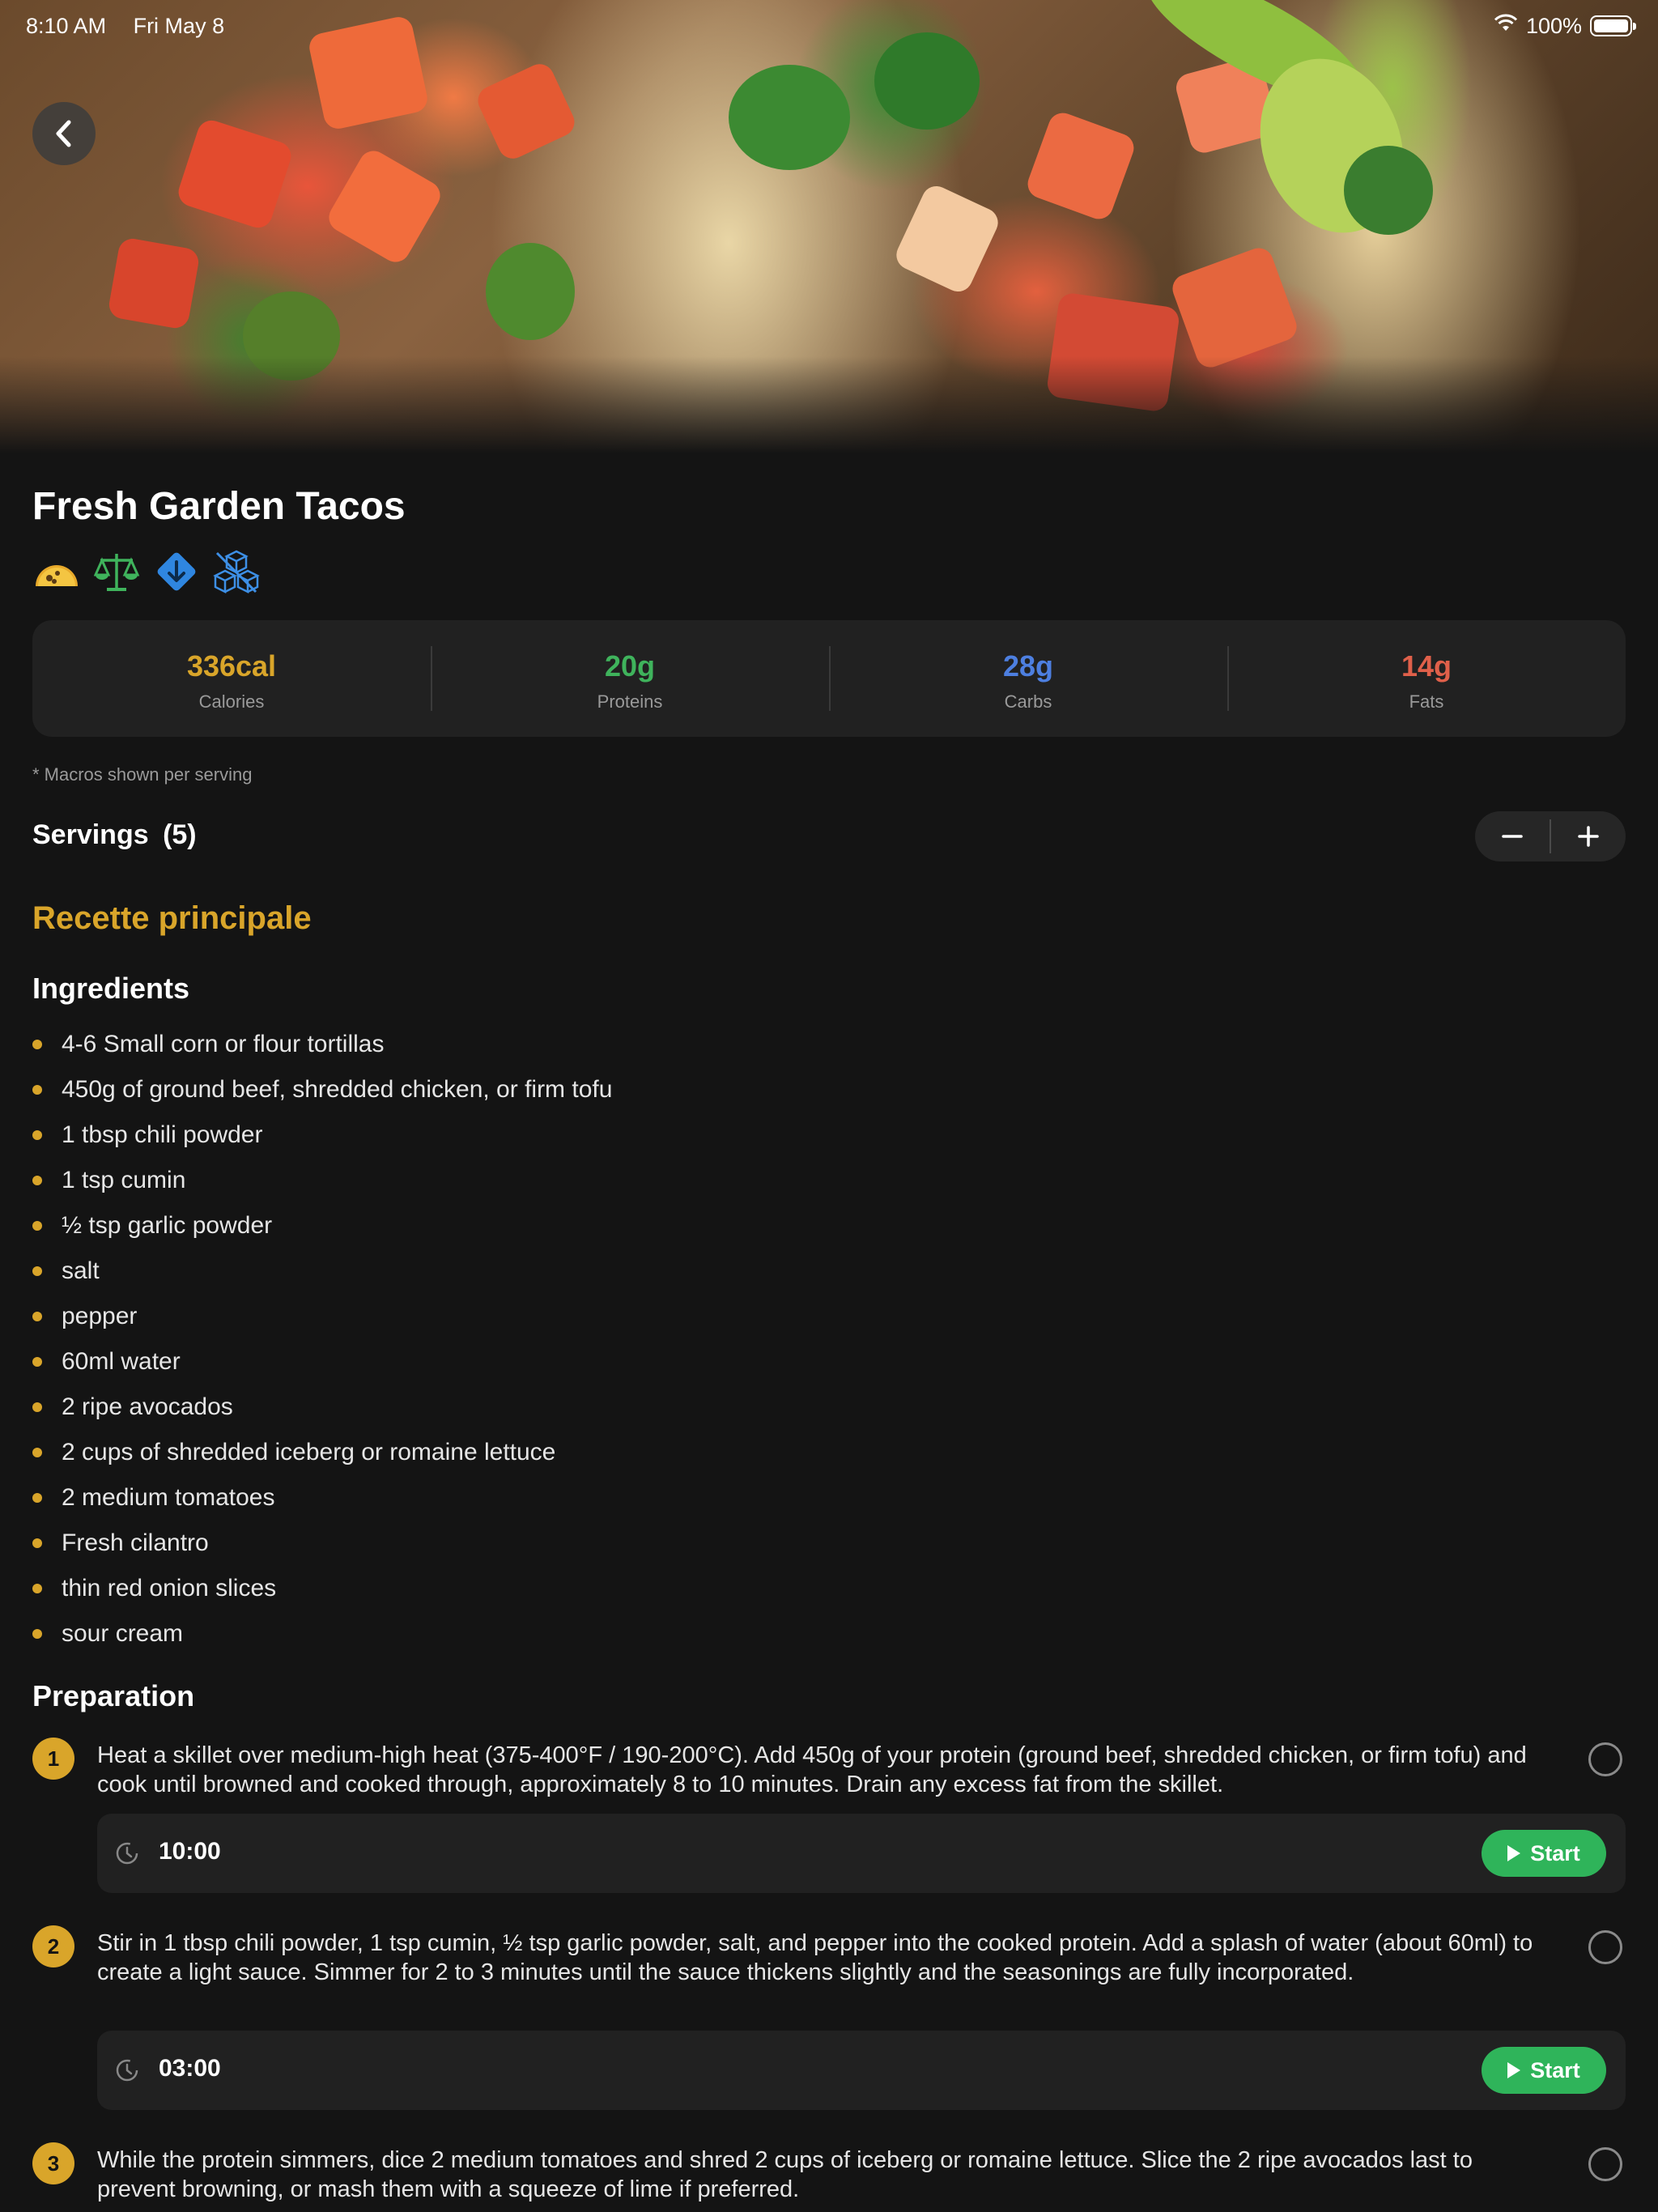 This screenshot has height=2212, width=1658. What do you see at coordinates (146, 572) in the screenshot?
I see `recipe-tags` at bounding box center [146, 572].